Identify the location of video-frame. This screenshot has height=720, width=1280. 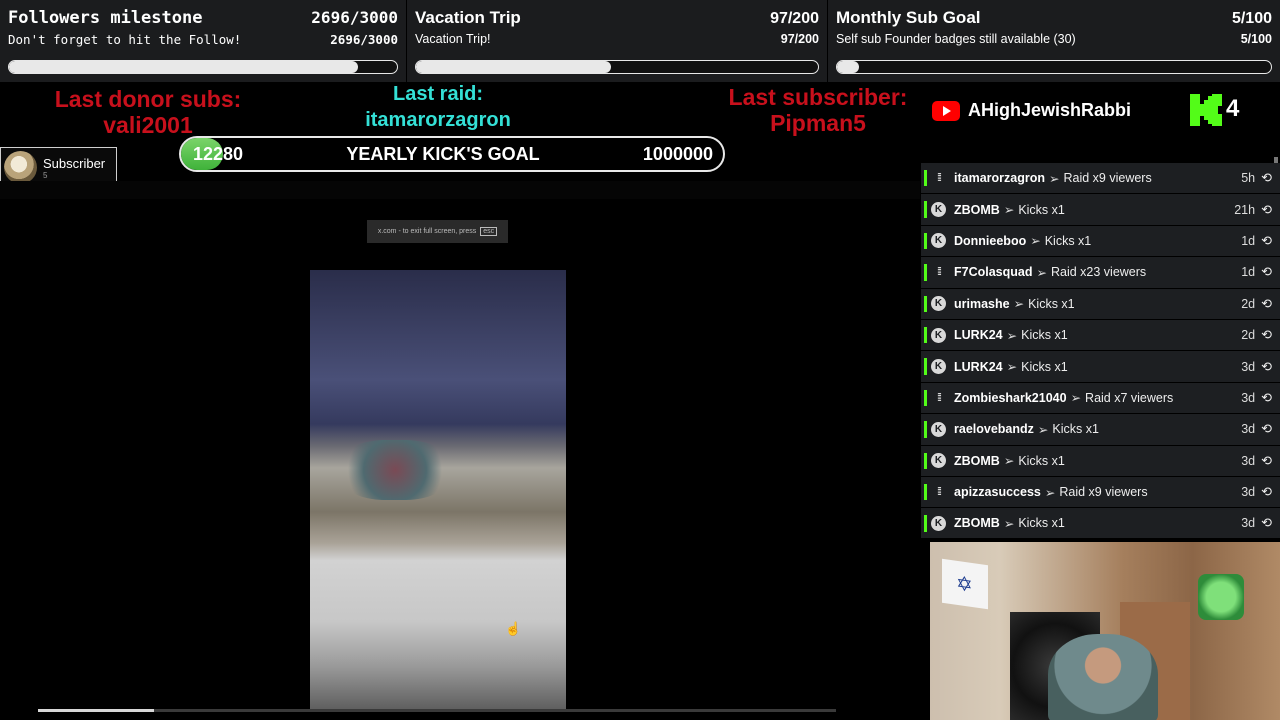
(438, 490).